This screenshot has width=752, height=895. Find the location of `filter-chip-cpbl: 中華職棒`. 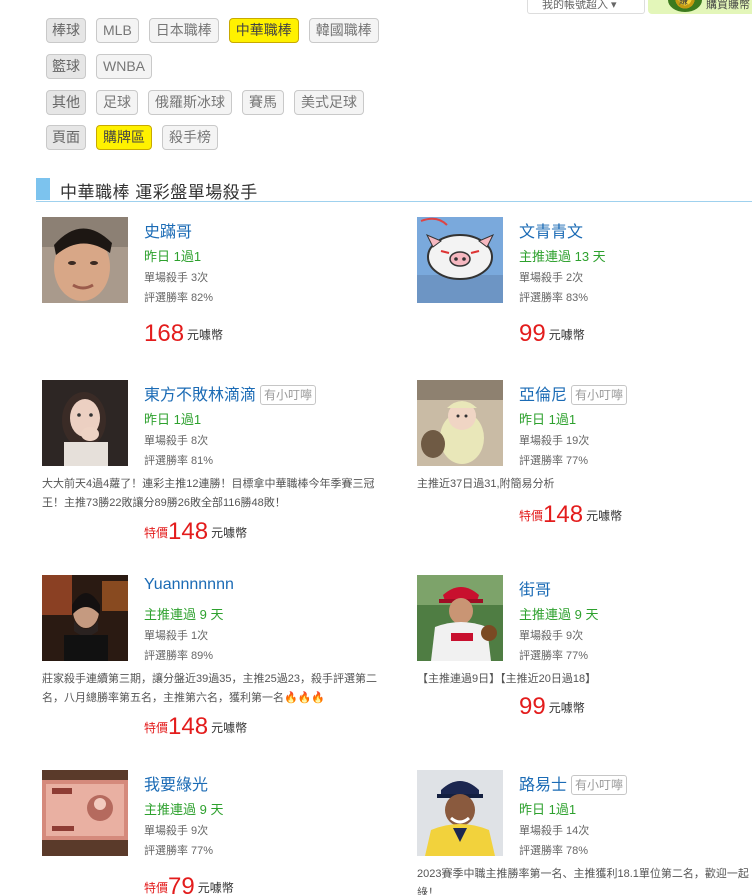

filter-chip-cpbl: 中華職棒 is located at coordinates (263, 30).